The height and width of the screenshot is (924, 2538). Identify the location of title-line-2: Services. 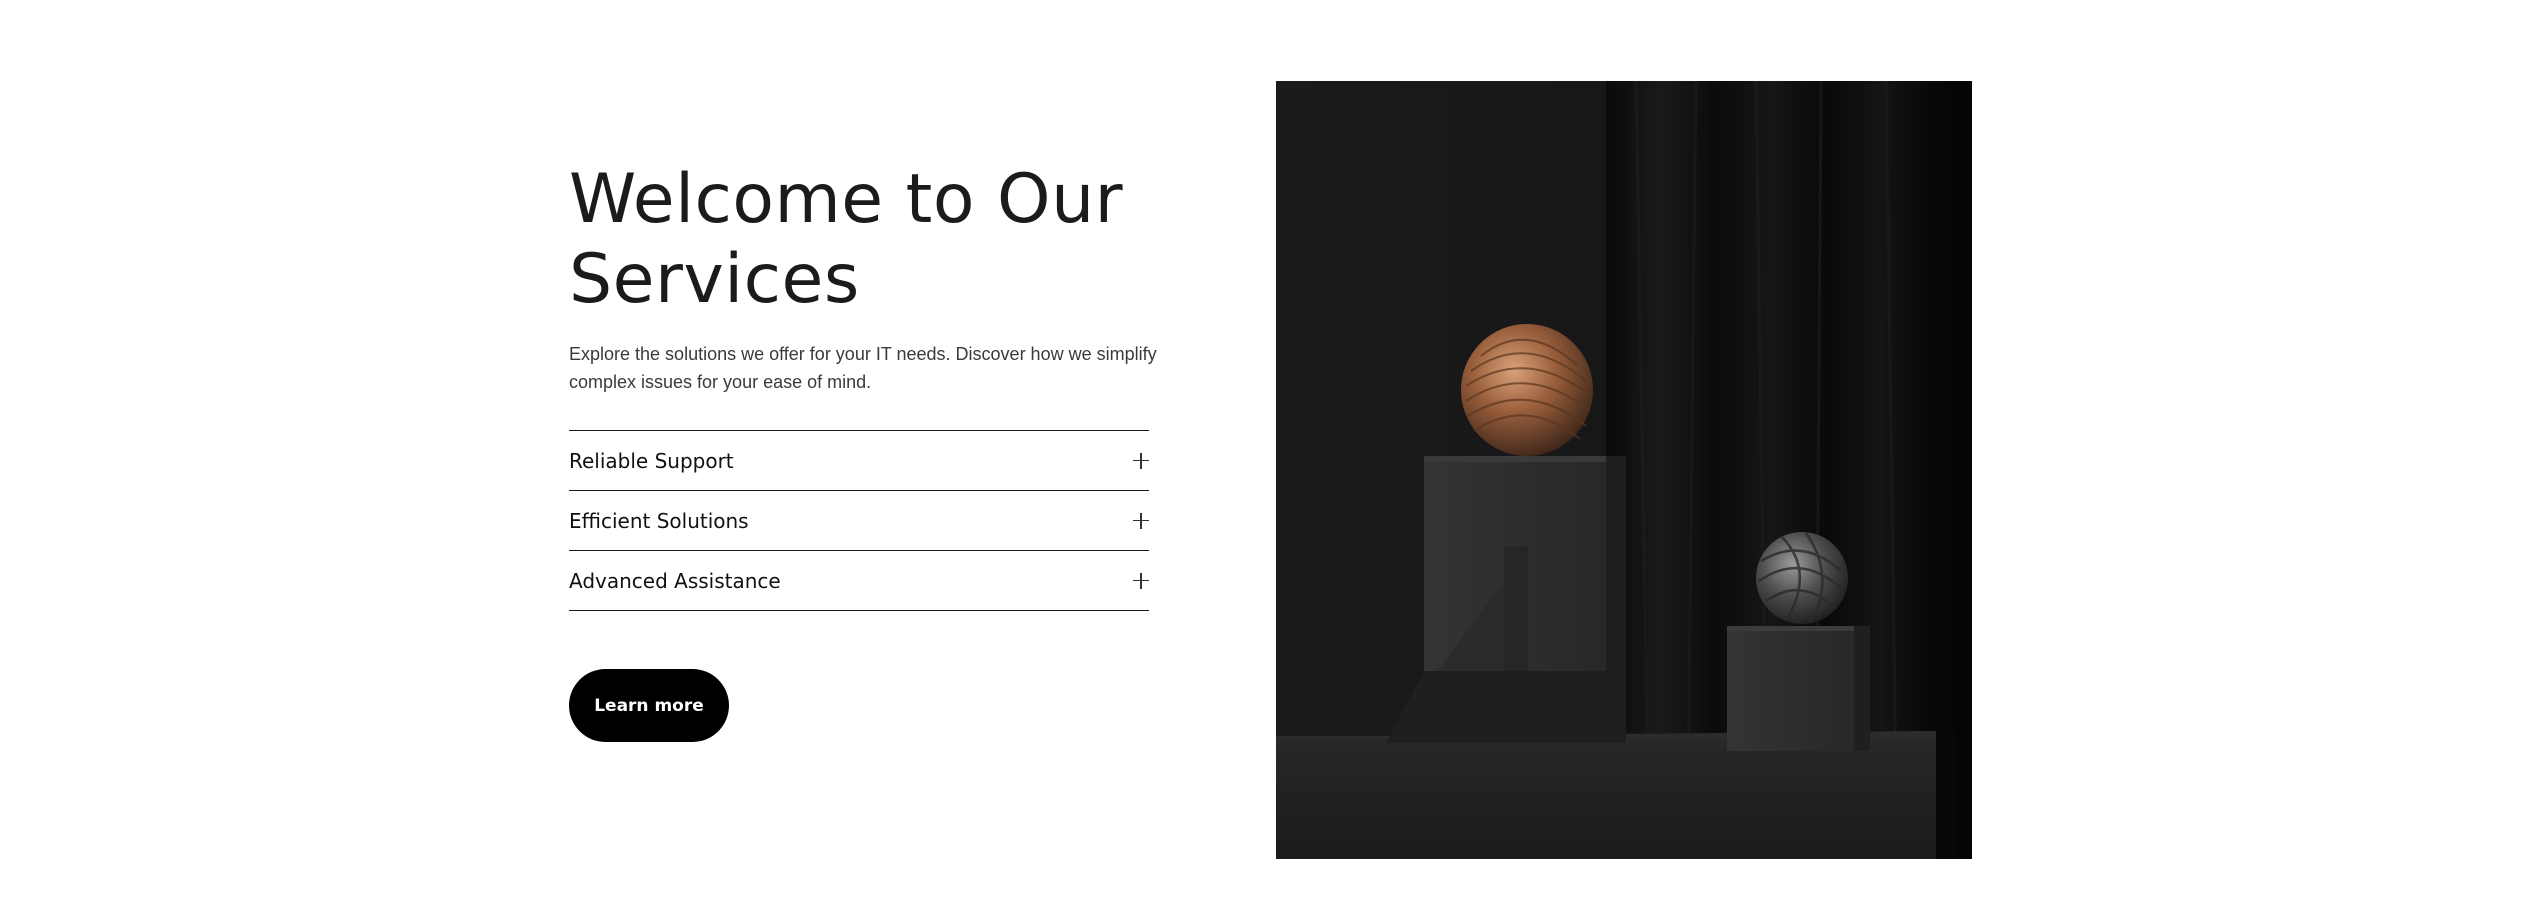
(714, 279).